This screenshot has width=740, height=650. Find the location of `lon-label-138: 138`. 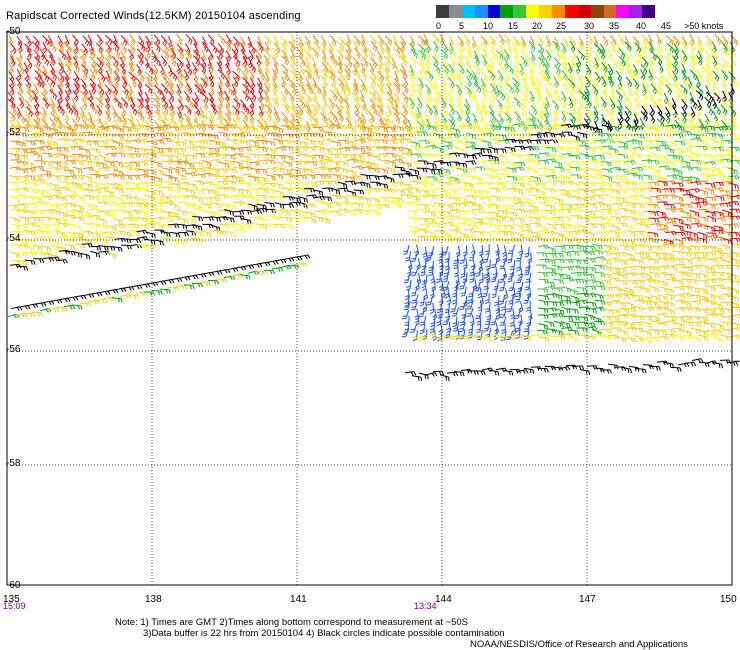

lon-label-138: 138 is located at coordinates (153, 599).